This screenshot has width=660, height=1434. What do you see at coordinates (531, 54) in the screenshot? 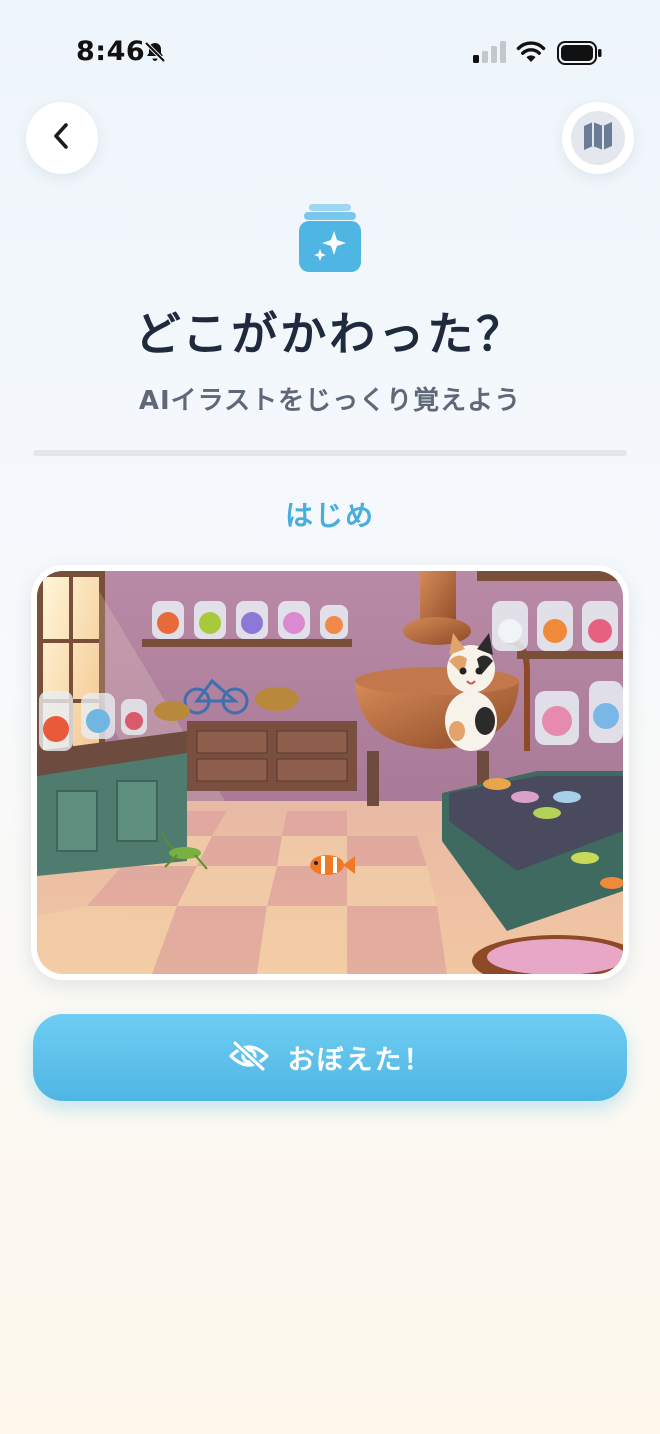
I see `wifi-icon` at bounding box center [531, 54].